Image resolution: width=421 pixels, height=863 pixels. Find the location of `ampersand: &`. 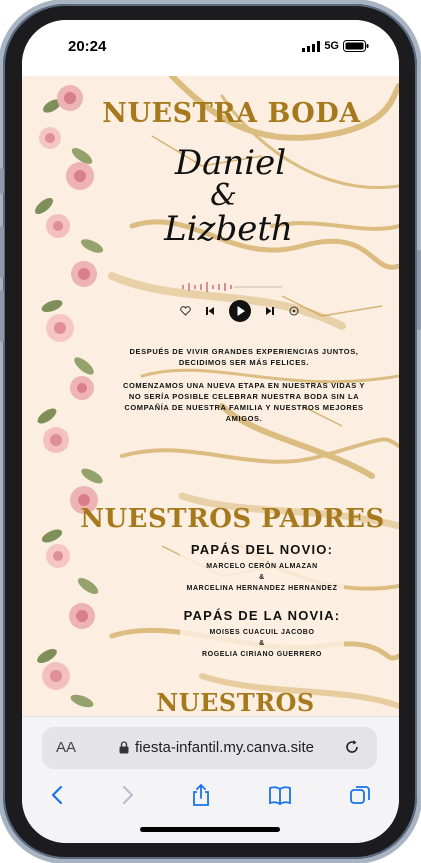

ampersand: & is located at coordinates (223, 195).